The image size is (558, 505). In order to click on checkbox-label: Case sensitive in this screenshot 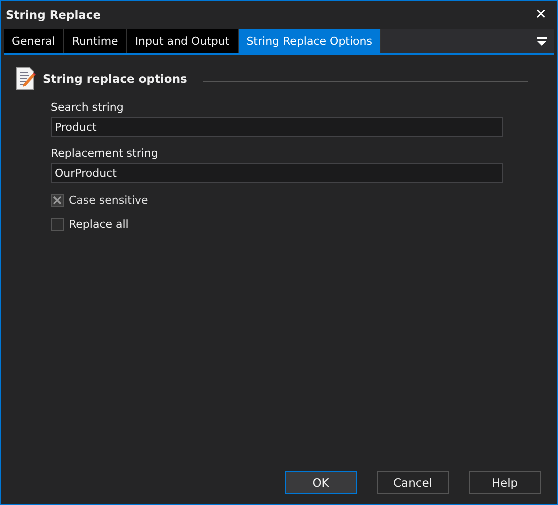, I will do `click(108, 200)`.